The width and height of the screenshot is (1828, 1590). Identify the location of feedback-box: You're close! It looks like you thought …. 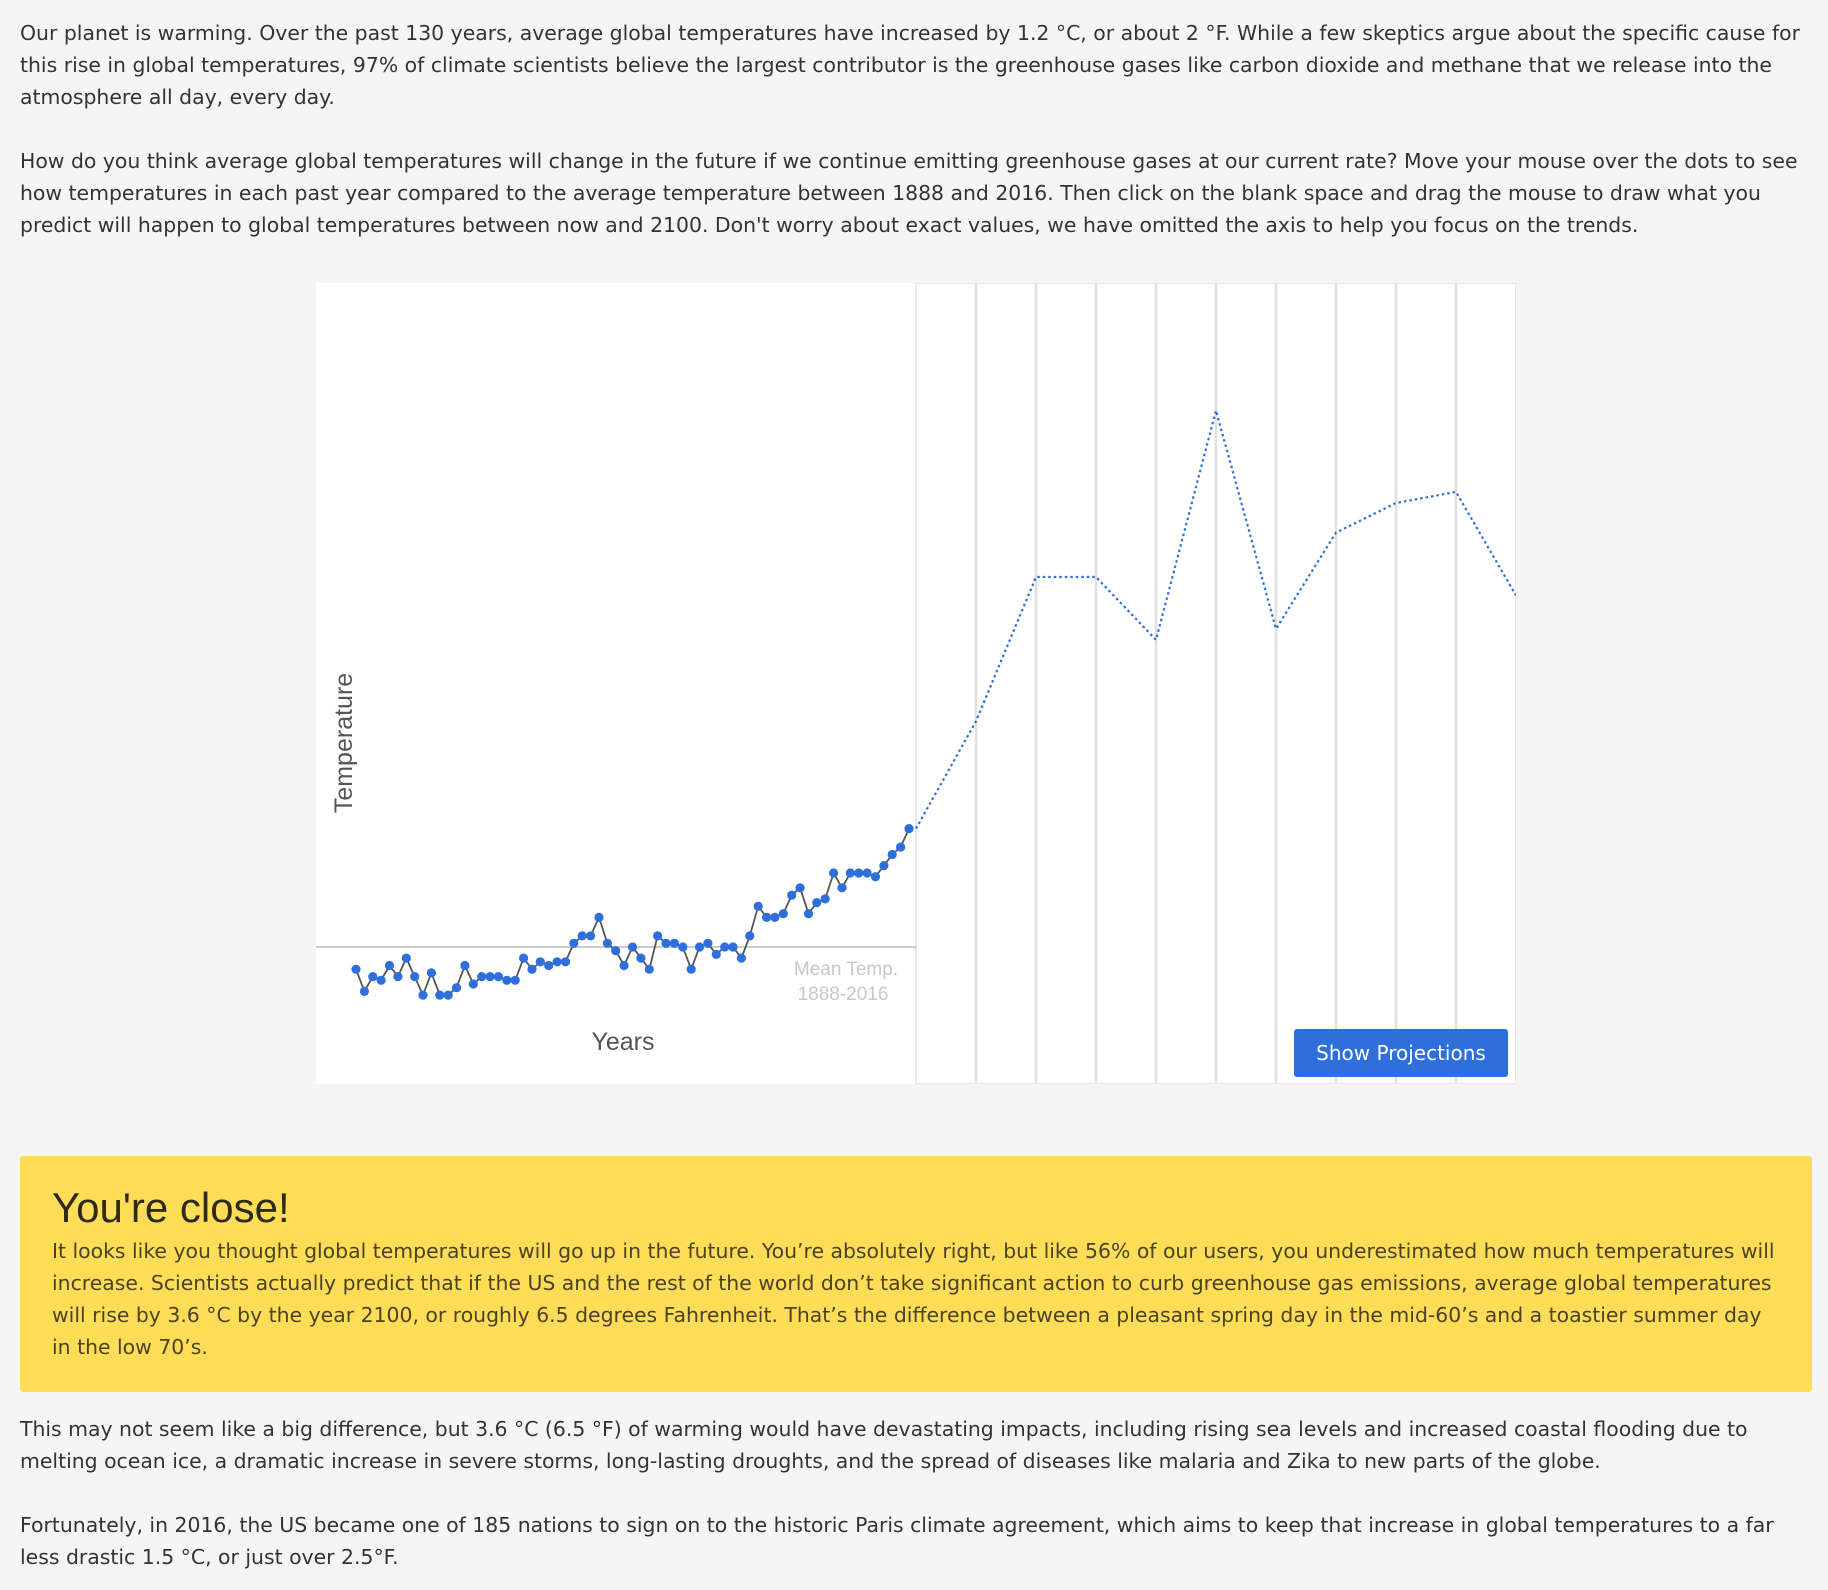
(916, 1274).